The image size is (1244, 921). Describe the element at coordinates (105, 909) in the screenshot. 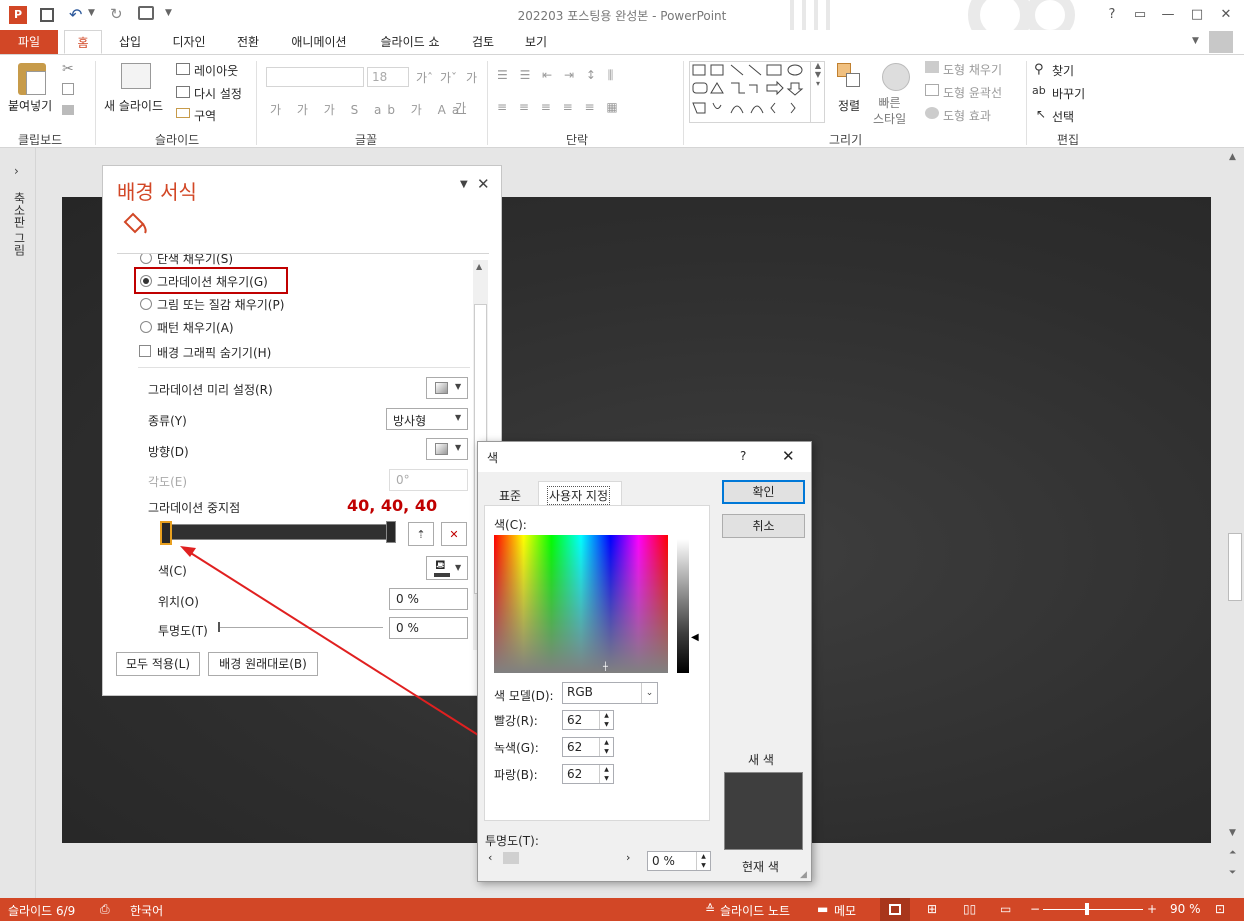

I see `spellcheck-icon: ⎙` at that location.